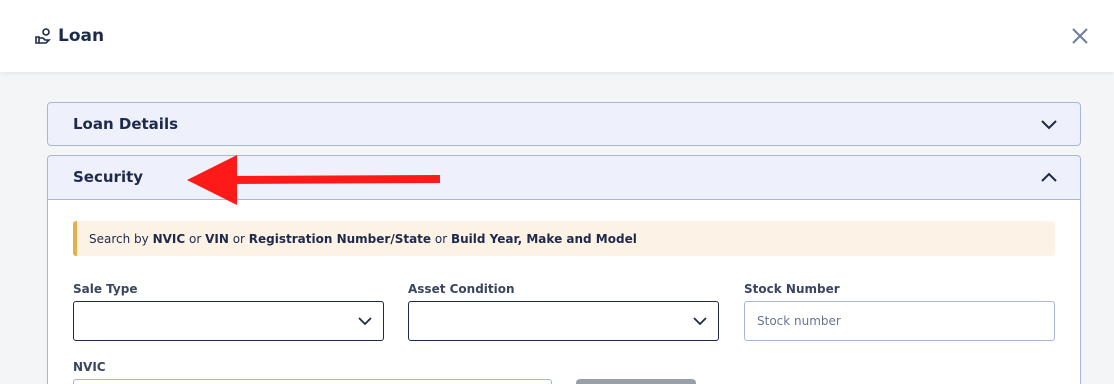 The width and height of the screenshot is (1114, 384). What do you see at coordinates (899, 321) in the screenshot?
I see `stock-number-input: Stock number` at bounding box center [899, 321].